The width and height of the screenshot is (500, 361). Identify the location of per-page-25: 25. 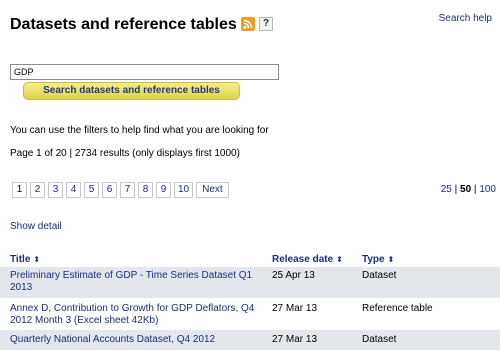
(446, 189).